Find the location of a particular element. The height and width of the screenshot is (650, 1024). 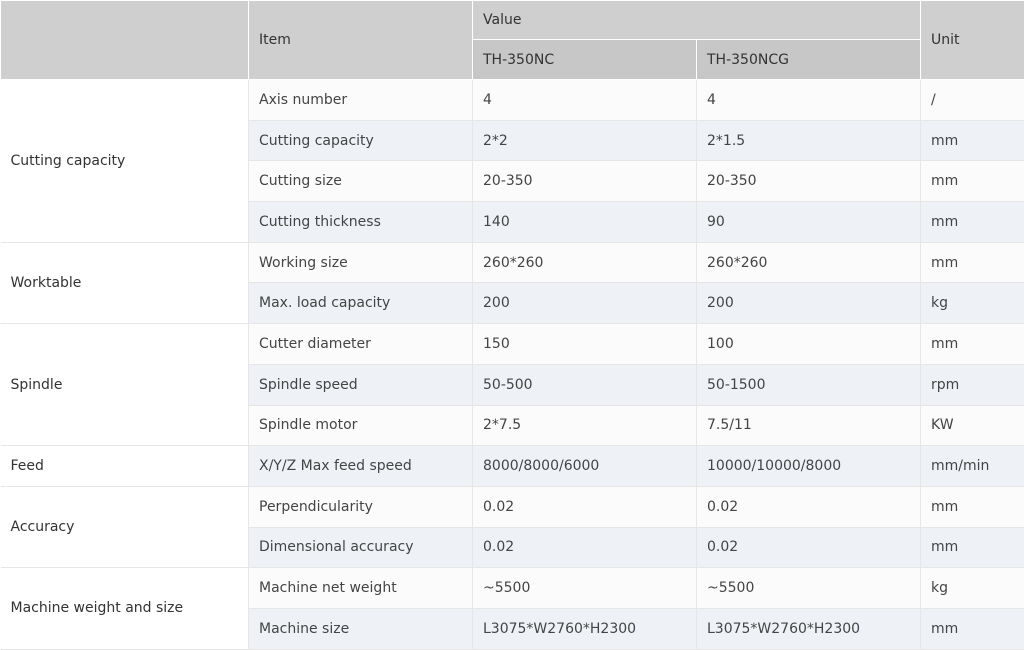

table-row: WorktableWorking size260*260260*260mm is located at coordinates (512, 262).